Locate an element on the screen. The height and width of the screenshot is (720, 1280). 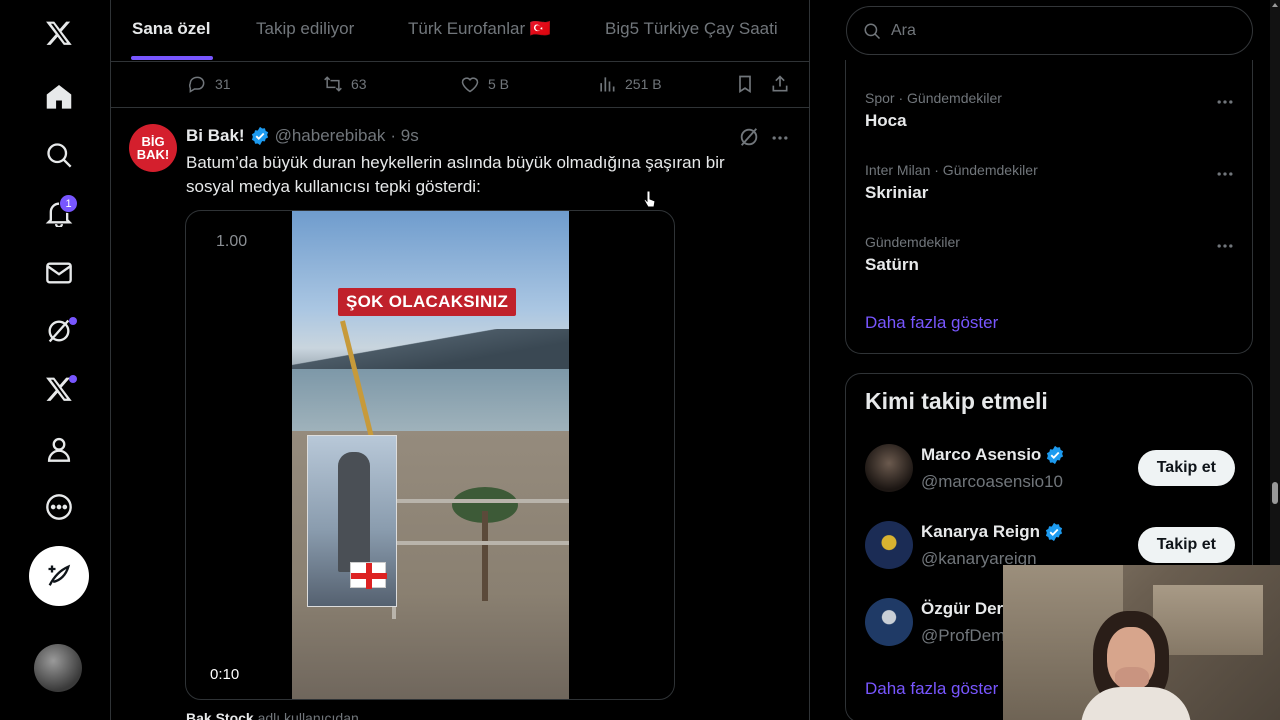
notifications-bell-icon: 1 is located at coordinates (59, 213).